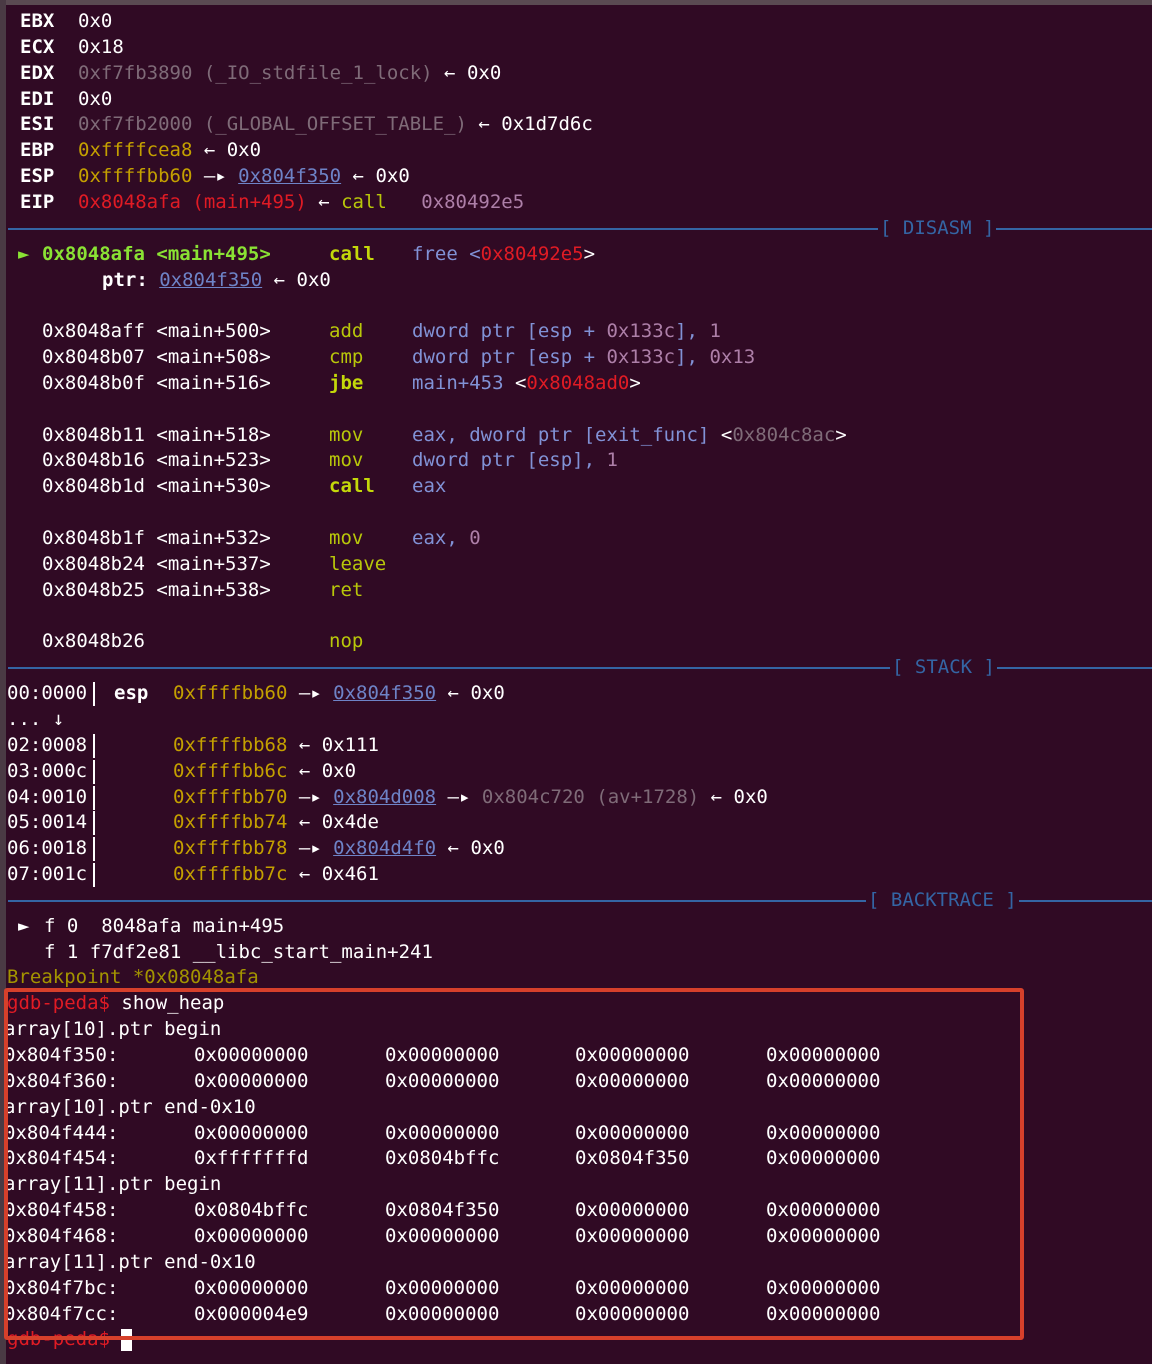  What do you see at coordinates (156, 589) in the screenshot?
I see `instruction-address: 0x8048b25 <main+538>` at bounding box center [156, 589].